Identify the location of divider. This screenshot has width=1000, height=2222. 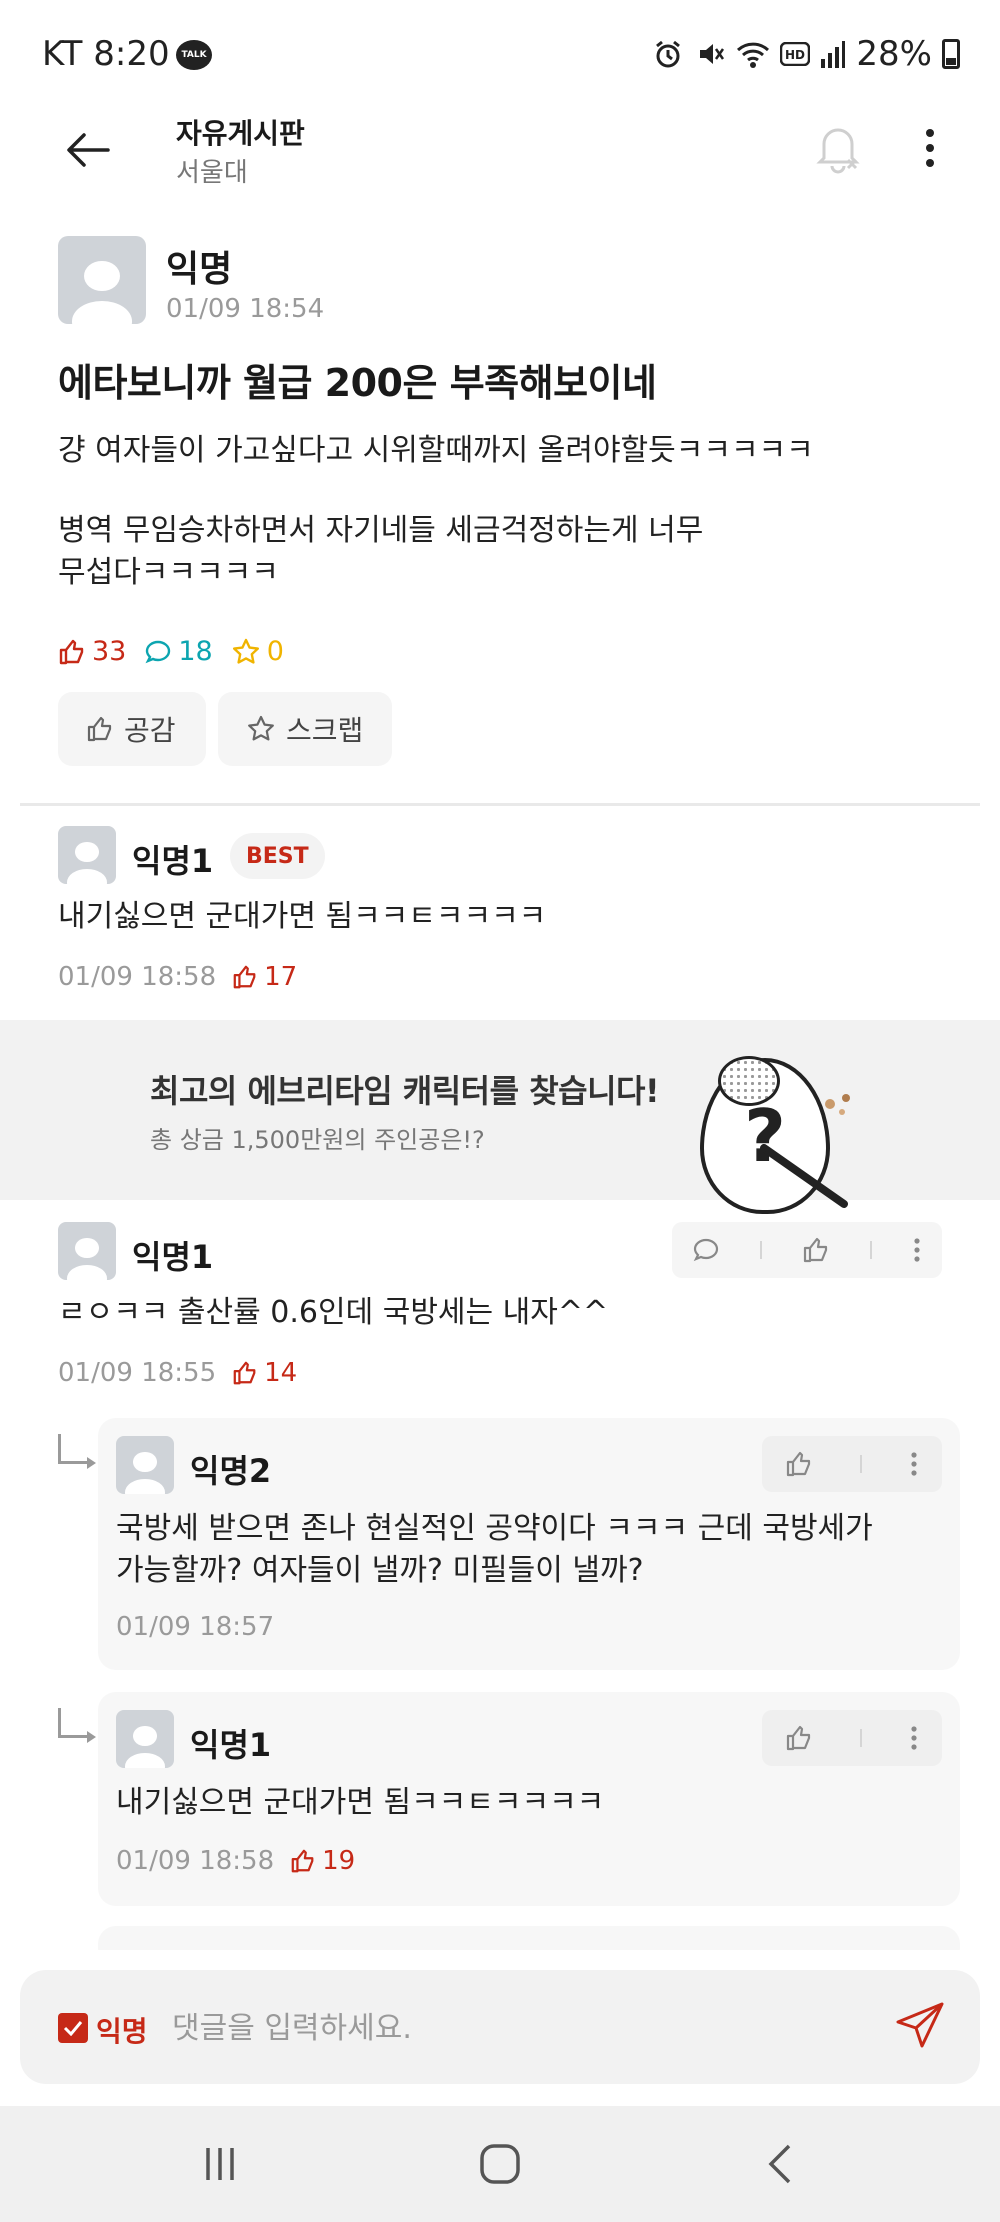
(500, 804).